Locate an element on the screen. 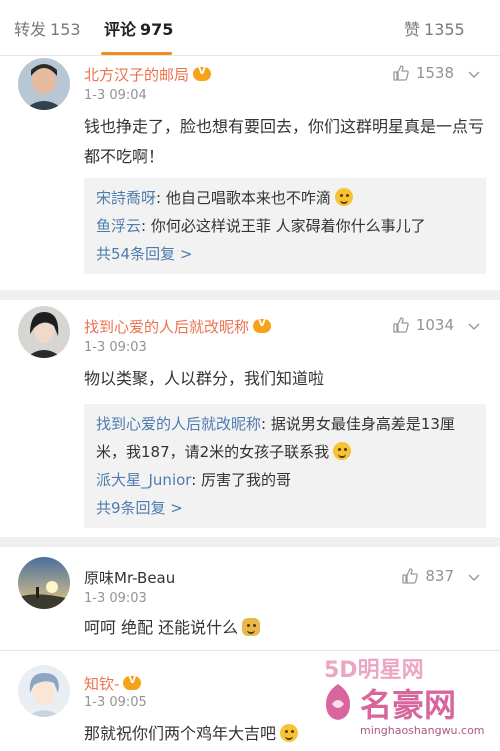 The width and height of the screenshot is (500, 751). comment-username-text: 原味Mr-Beau is located at coordinates (130, 578).